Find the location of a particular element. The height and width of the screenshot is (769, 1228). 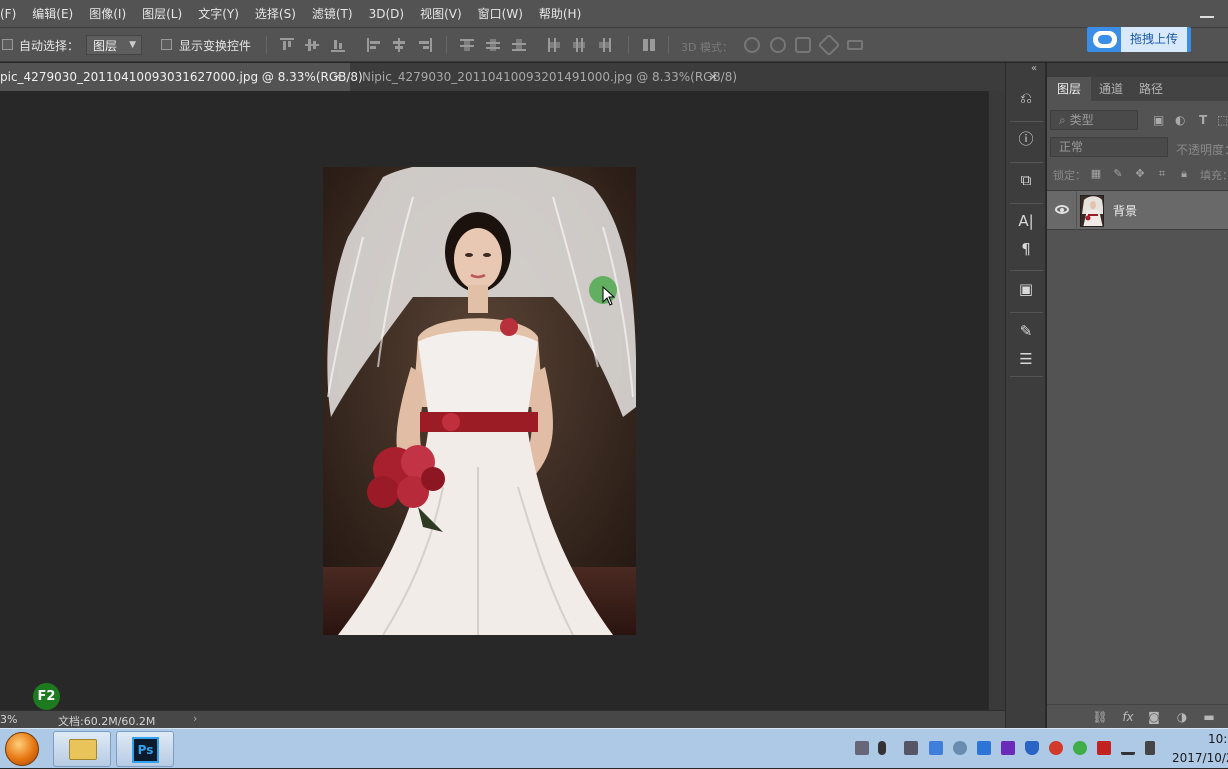

app-tray-icon is located at coordinates (1008, 748).